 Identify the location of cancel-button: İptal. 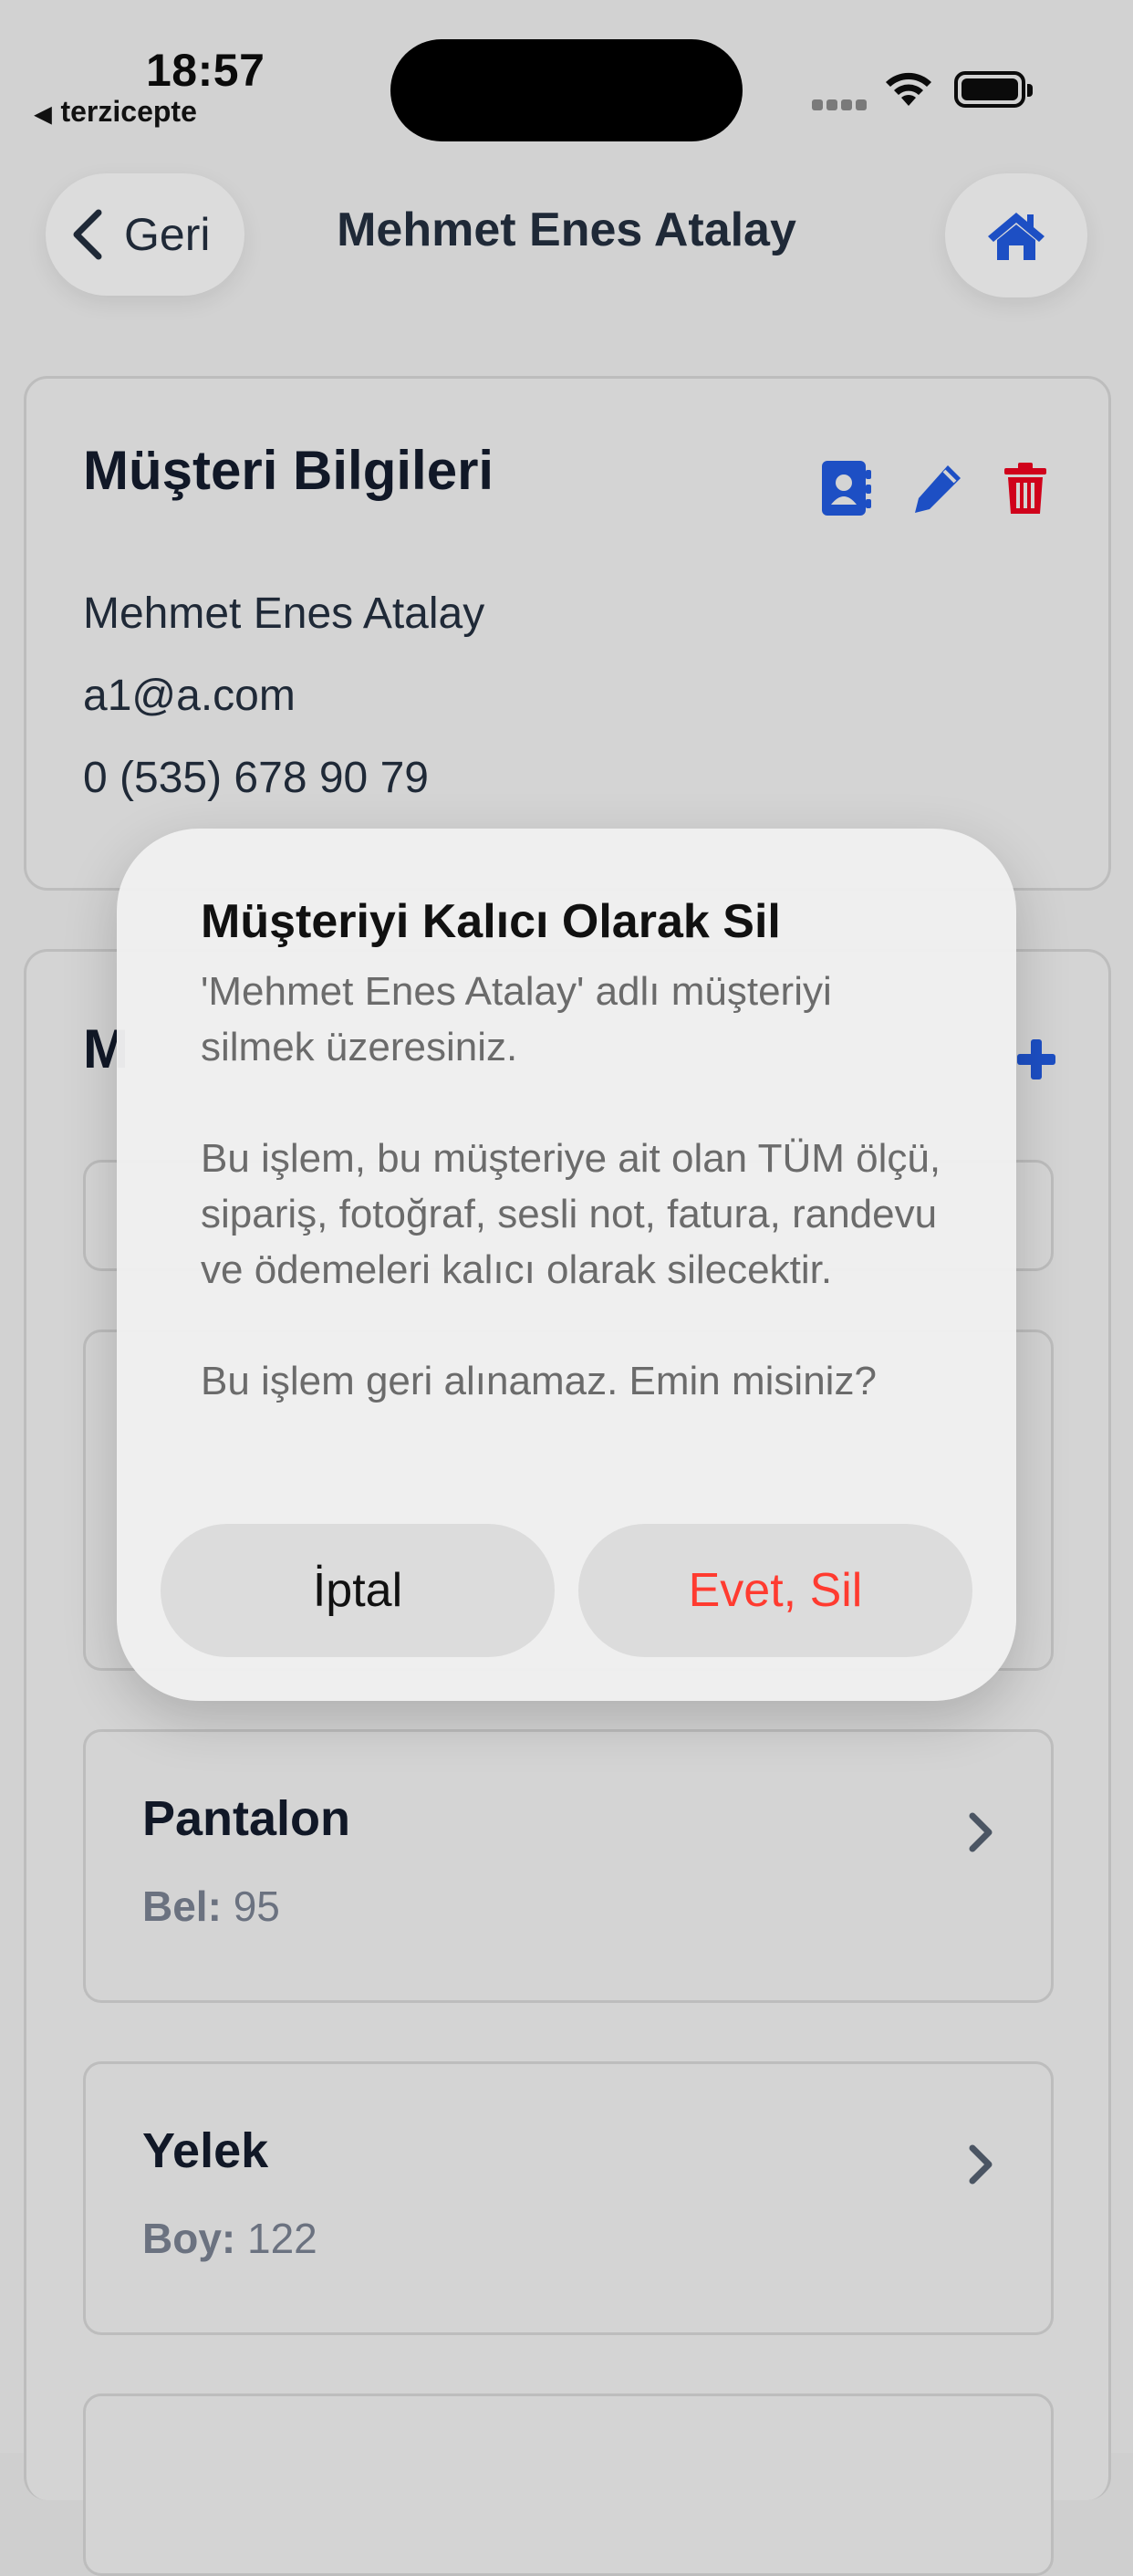
(358, 1590).